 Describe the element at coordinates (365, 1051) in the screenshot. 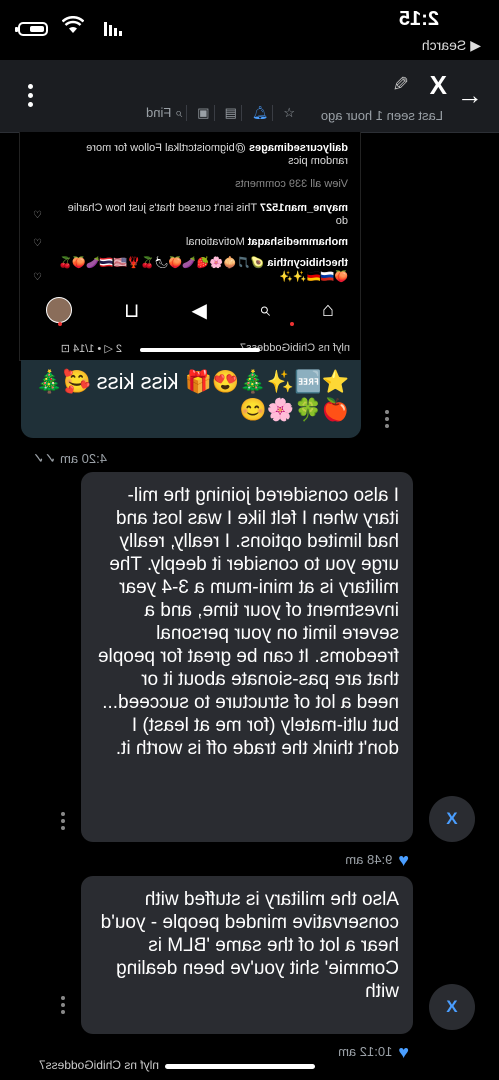

I see `timestamp-label: 10:12 am` at that location.